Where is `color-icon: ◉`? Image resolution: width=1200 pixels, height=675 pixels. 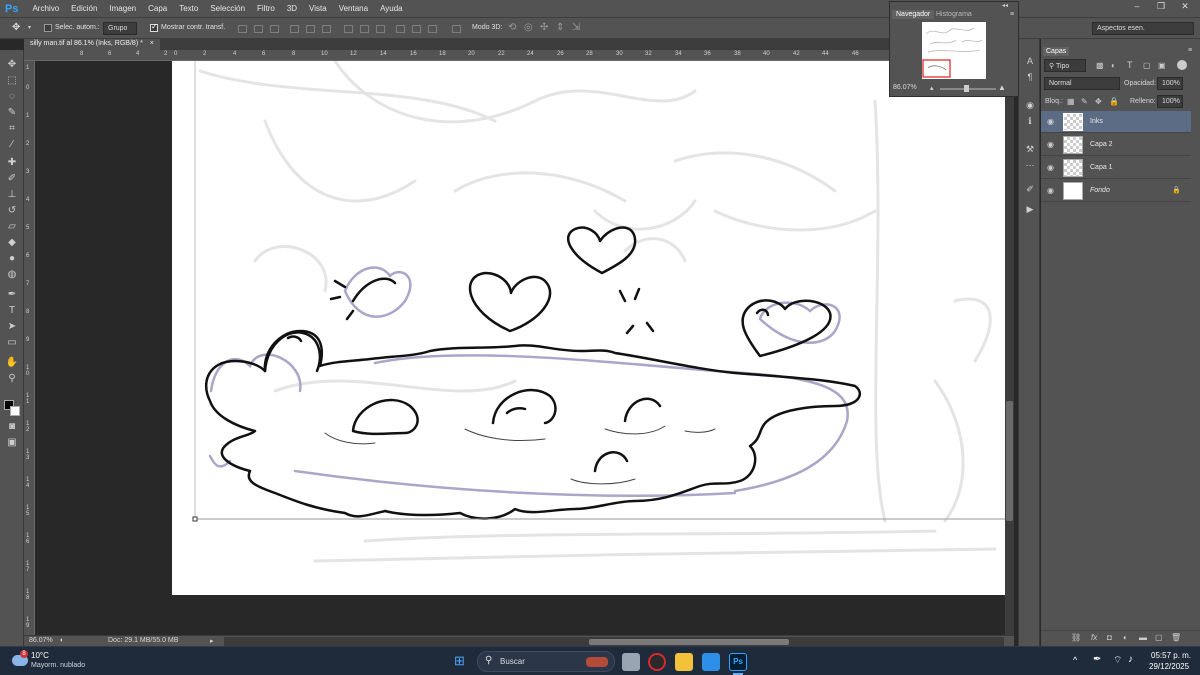
color-icon: ◉ is located at coordinates (1030, 105).